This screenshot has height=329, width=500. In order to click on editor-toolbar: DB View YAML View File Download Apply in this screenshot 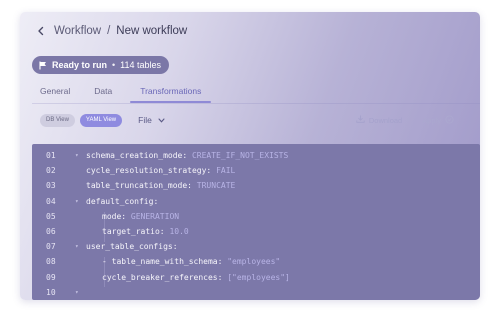, I will do `click(254, 120)`.